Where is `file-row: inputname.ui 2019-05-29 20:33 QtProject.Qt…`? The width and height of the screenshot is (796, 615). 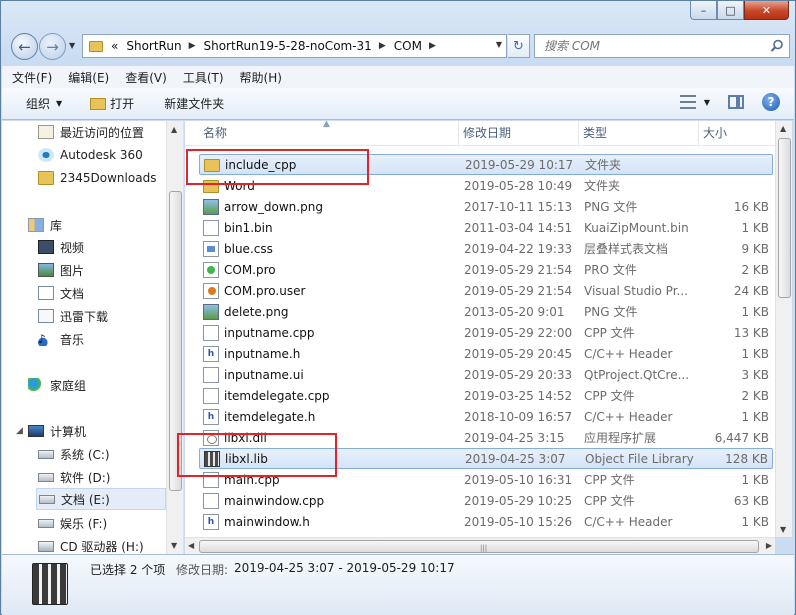 file-row: inputname.ui 2019-05-29 20:33 QtProject.Qt… is located at coordinates (486, 374).